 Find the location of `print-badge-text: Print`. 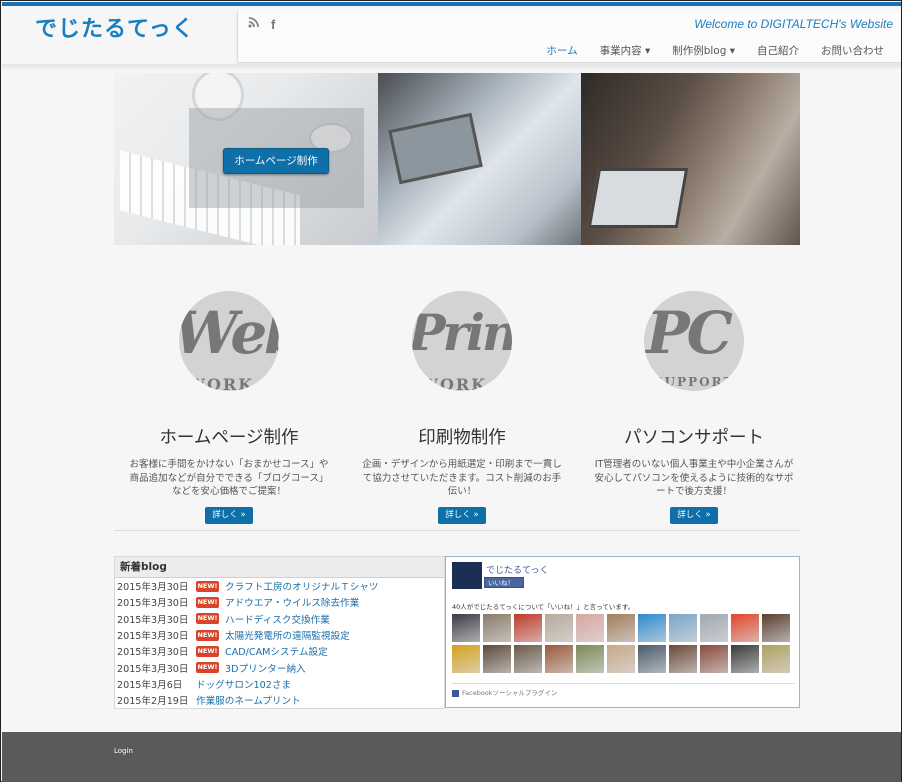

print-badge-text: Print is located at coordinates (462, 332).